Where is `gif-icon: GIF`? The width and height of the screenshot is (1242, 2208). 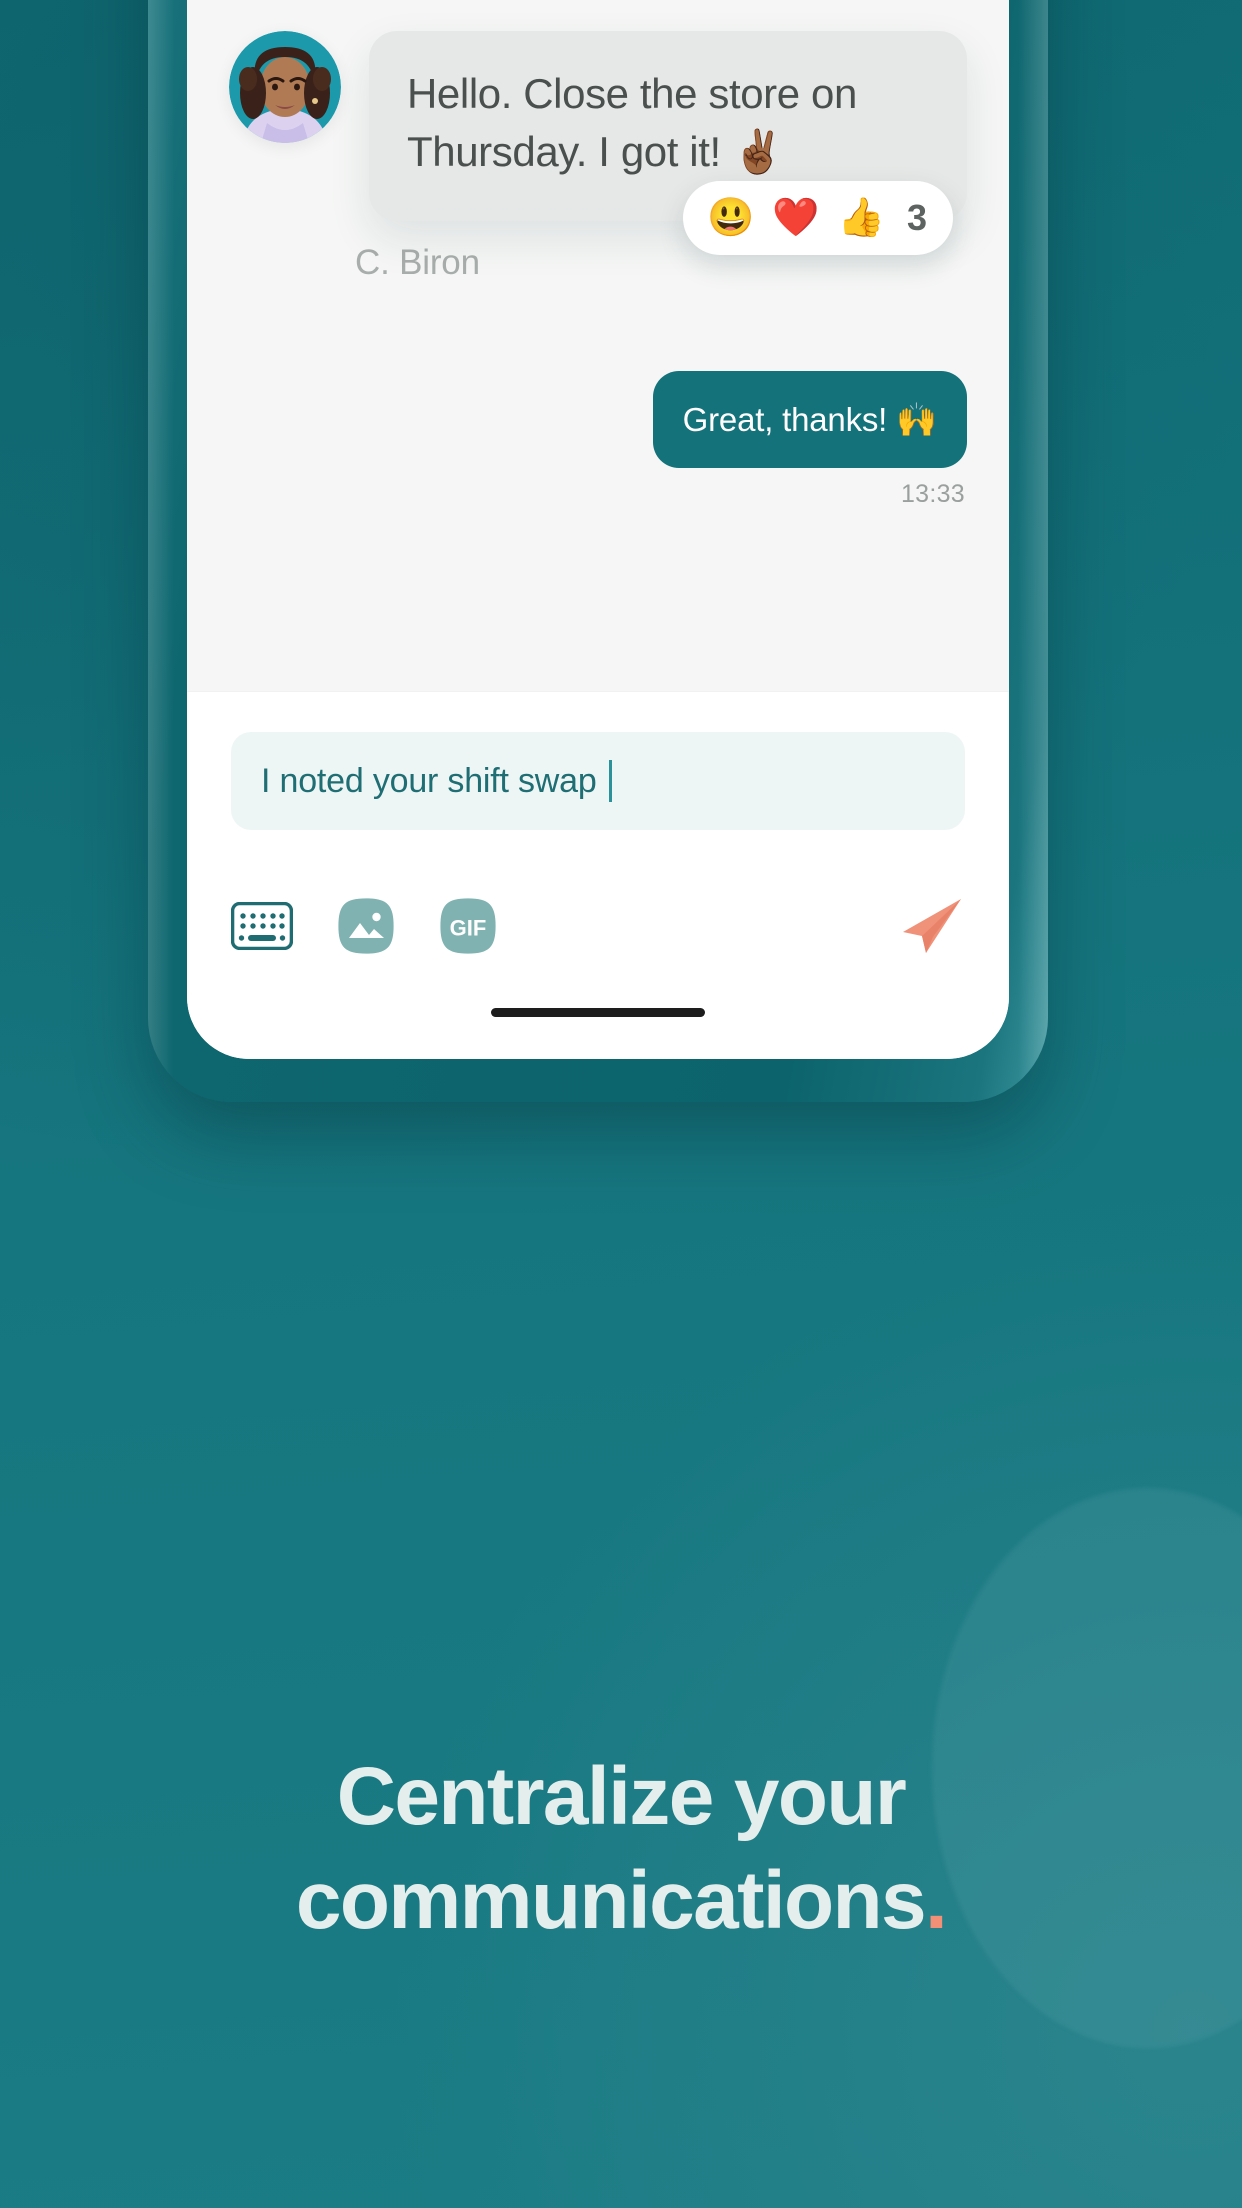
gif-icon: GIF is located at coordinates (468, 928).